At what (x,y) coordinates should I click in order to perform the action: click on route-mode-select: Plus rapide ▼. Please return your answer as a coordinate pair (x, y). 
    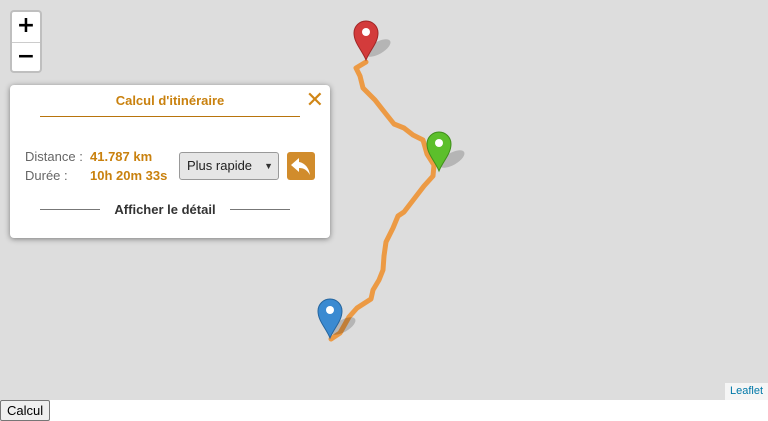
    Looking at the image, I should click on (229, 166).